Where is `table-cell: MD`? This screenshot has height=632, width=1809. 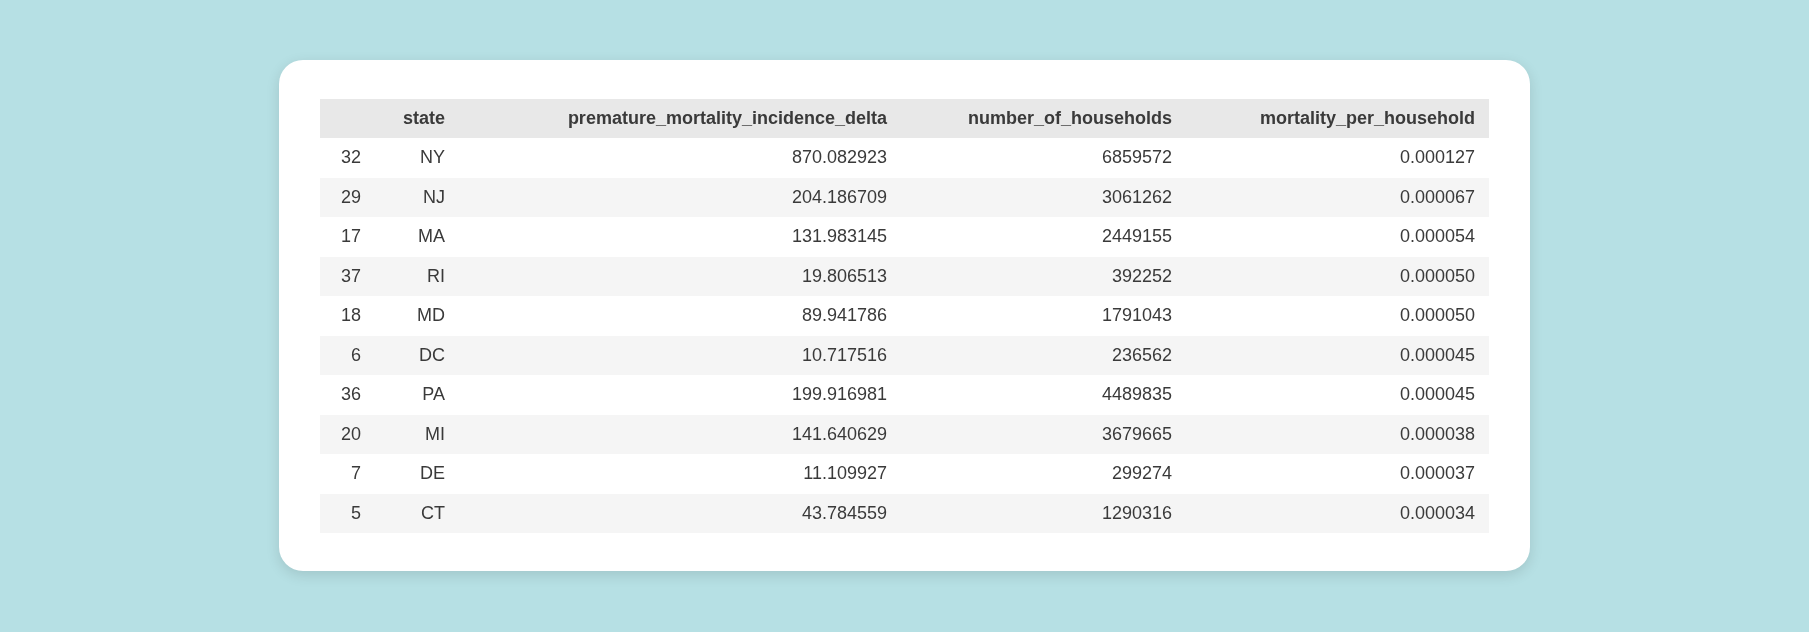
table-cell: MD is located at coordinates (417, 316).